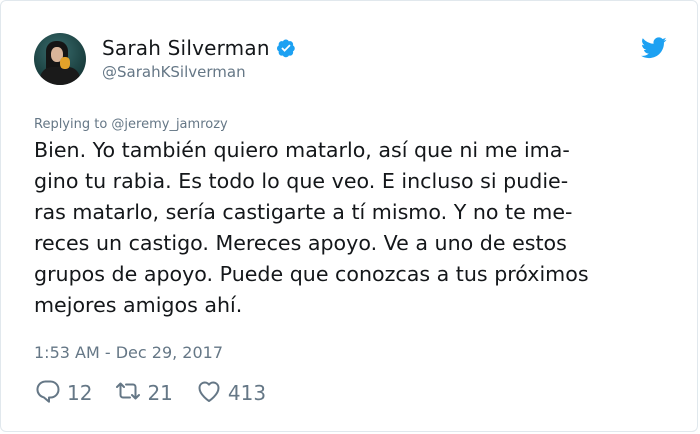 Image resolution: width=700 pixels, height=434 pixels. I want to click on author-display-name: Sarah Silverman, so click(186, 48).